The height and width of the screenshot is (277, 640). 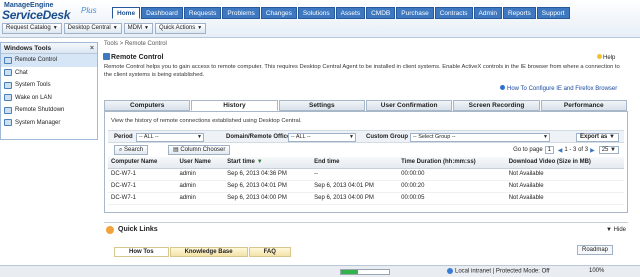 I want to click on prev-page-icon: ◀, so click(x=560, y=150).